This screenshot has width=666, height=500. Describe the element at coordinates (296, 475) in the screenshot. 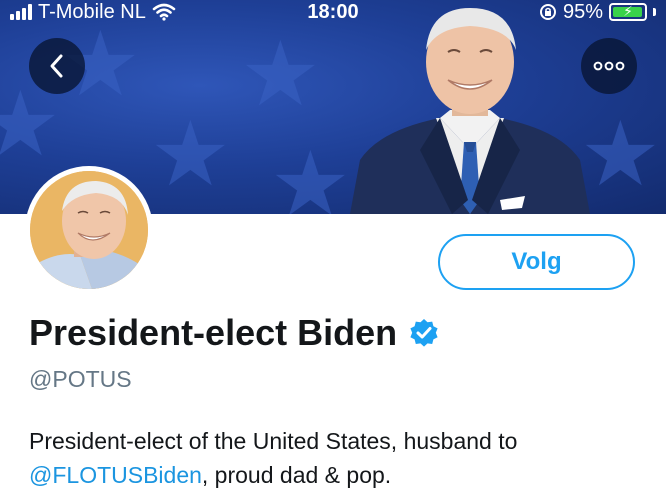

I see `bio-text: , proud dad & pop.` at that location.